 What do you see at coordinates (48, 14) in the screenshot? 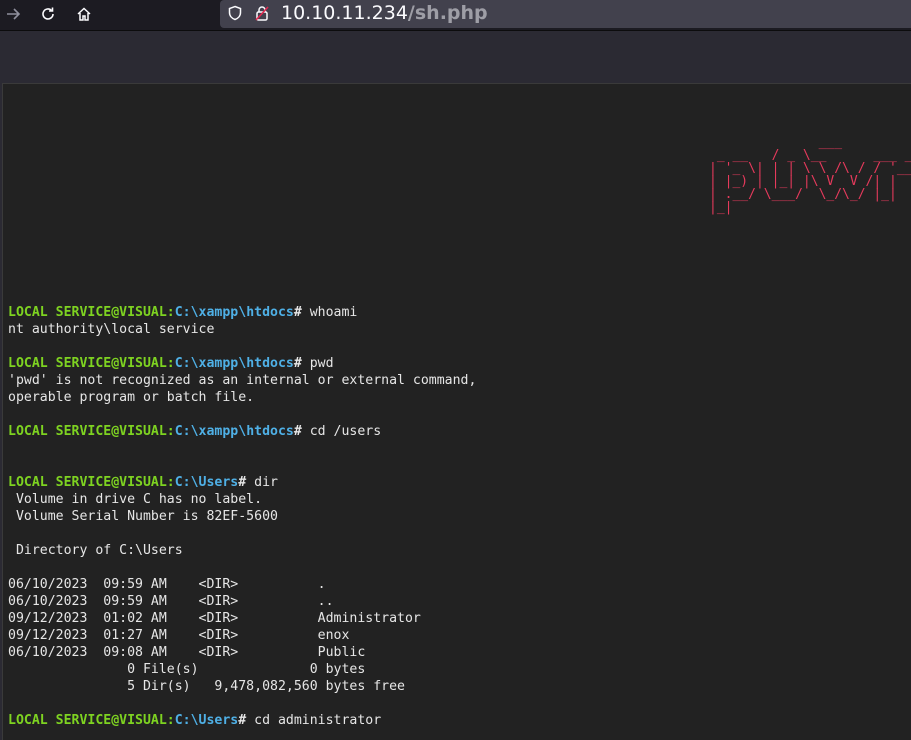
I see `reload-icon` at bounding box center [48, 14].